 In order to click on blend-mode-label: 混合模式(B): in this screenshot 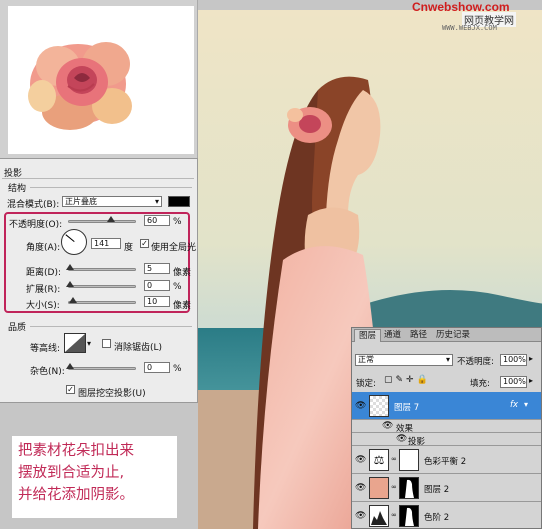, I will do `click(33, 205)`.